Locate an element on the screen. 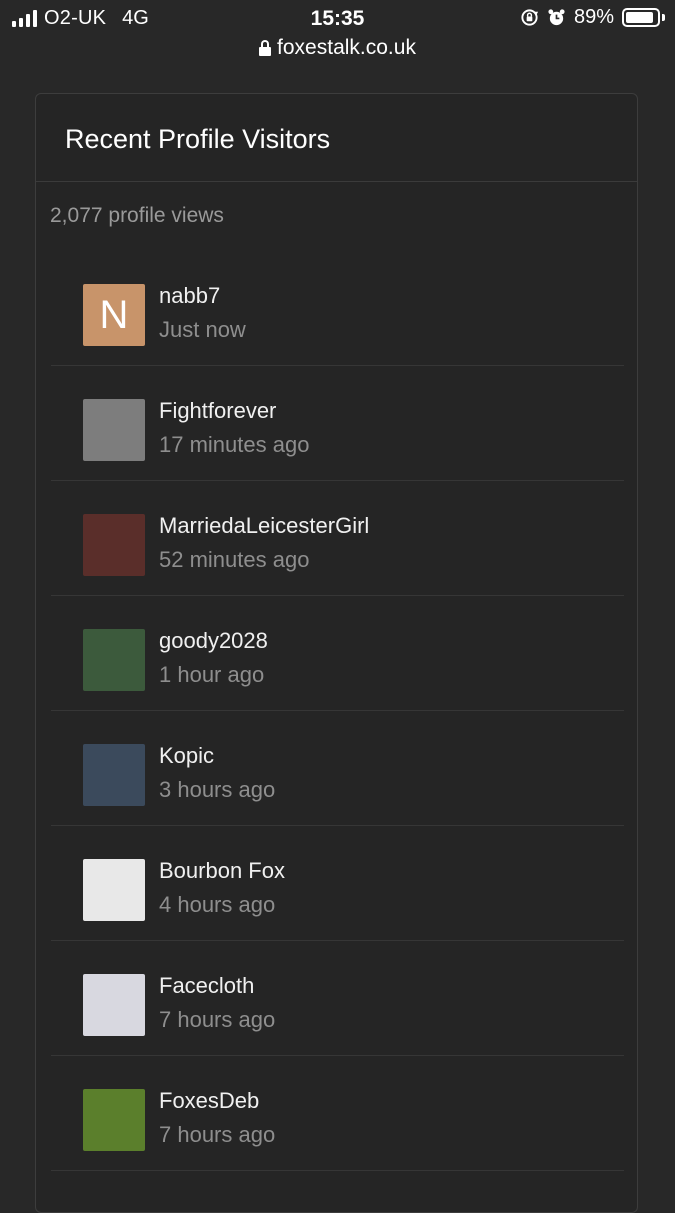 Image resolution: width=675 pixels, height=1213 pixels. orientation-lock-icon is located at coordinates (530, 17).